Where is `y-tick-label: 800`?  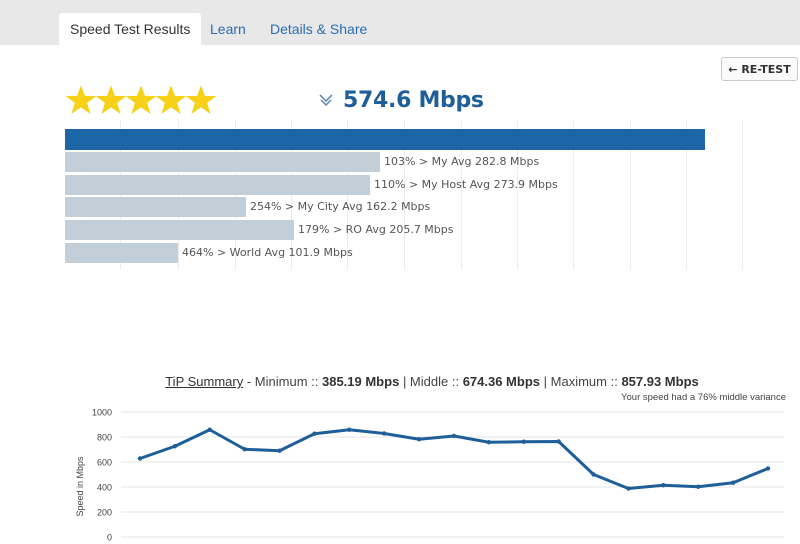
y-tick-label: 800 is located at coordinates (104, 438).